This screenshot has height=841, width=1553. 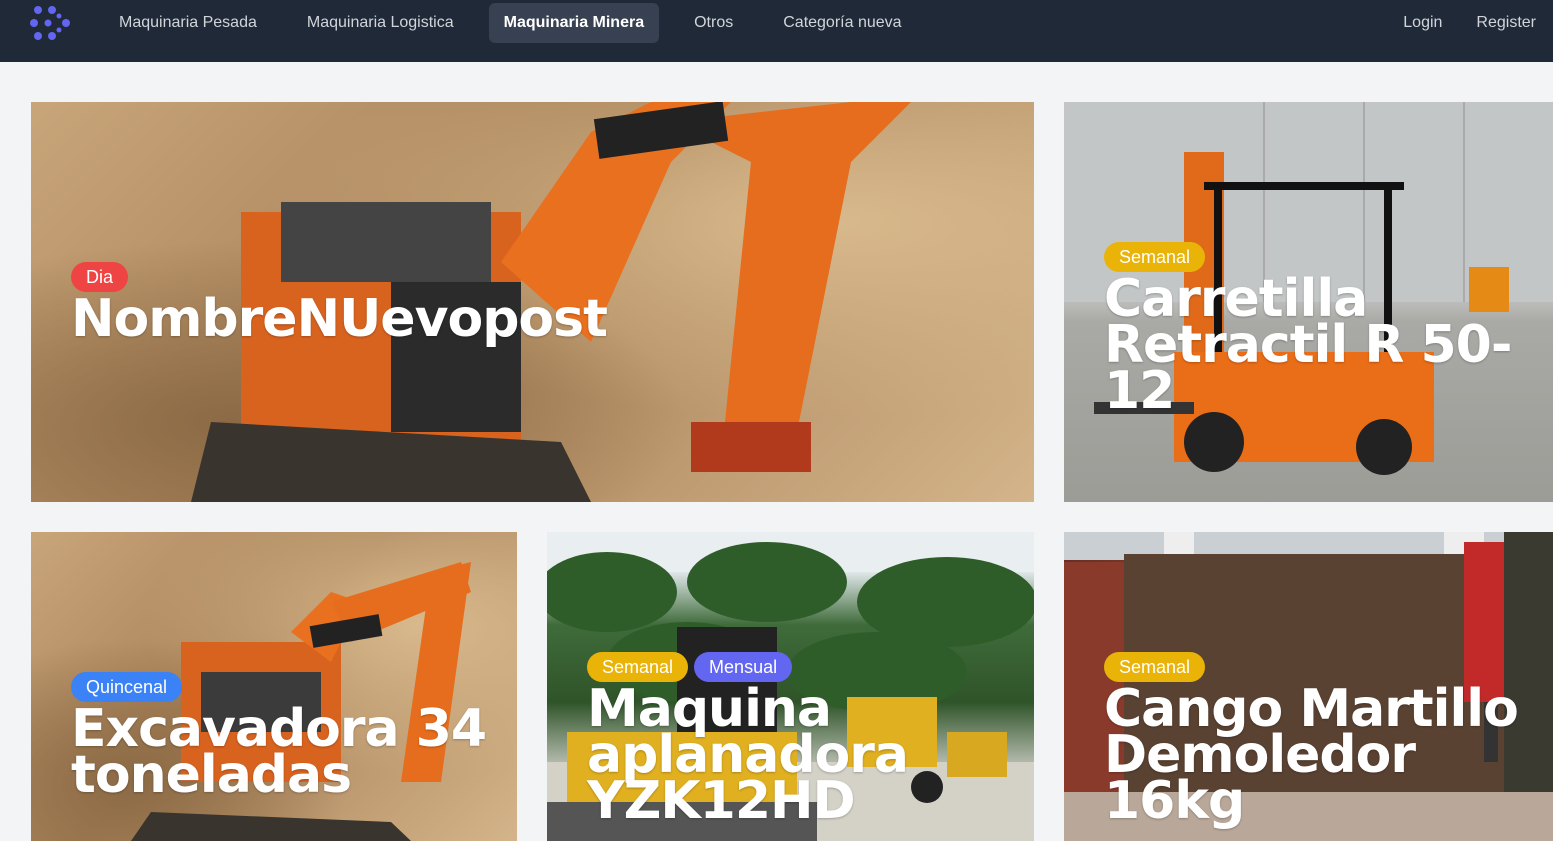 I want to click on nav-link-categoria-nueva: Categoría nueva, so click(x=842, y=23).